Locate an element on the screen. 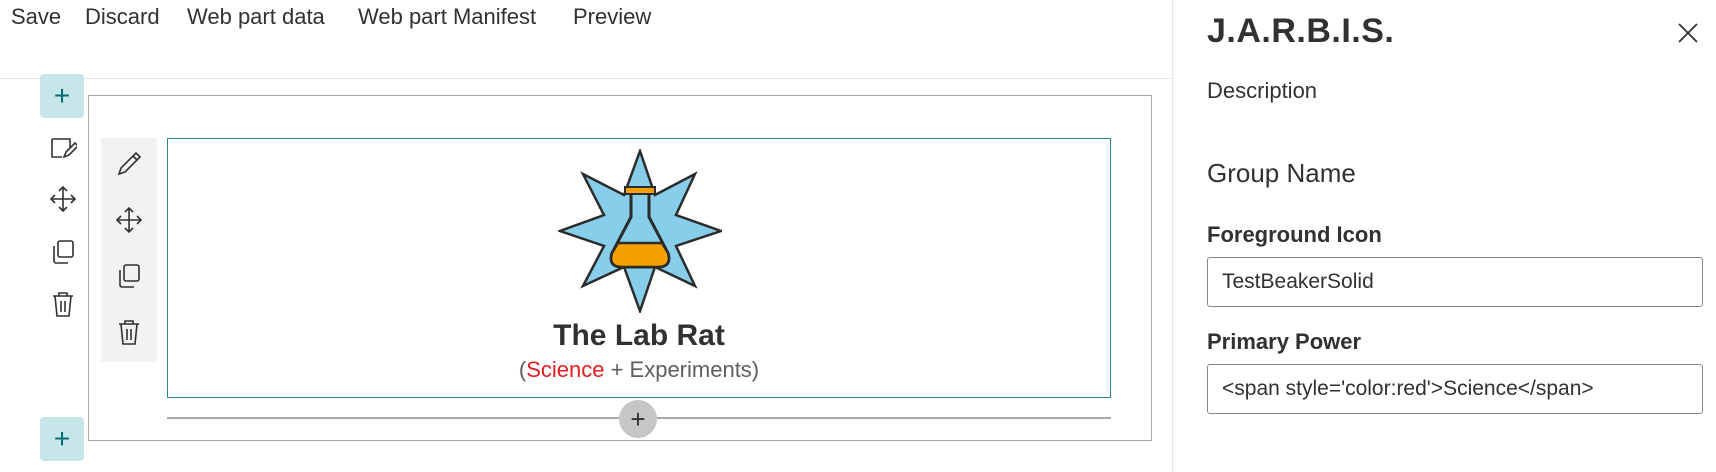  pane-title: J.A.R.B.I.S. is located at coordinates (1301, 31).